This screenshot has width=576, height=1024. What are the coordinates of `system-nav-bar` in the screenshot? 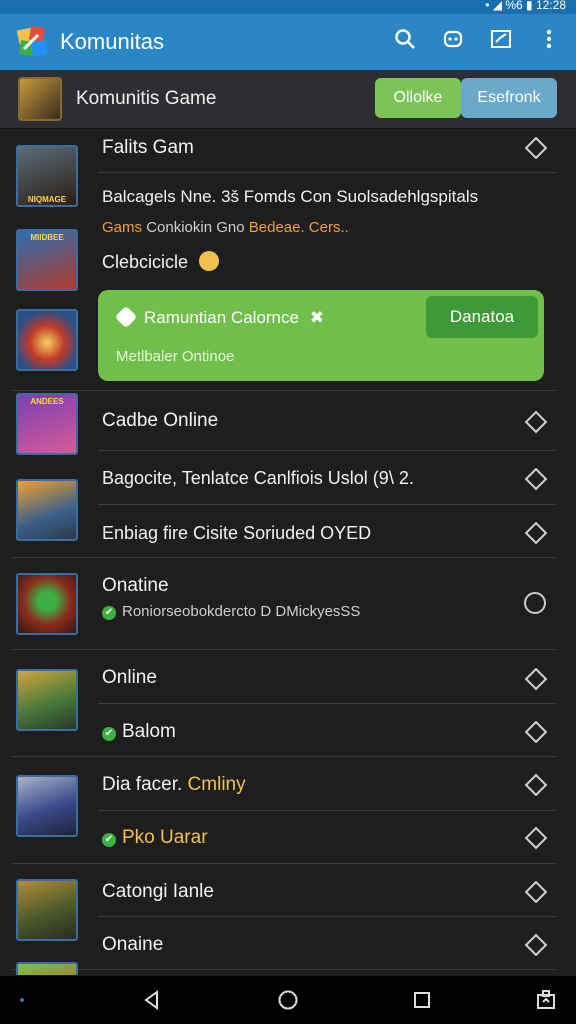 It's located at (288, 1000).